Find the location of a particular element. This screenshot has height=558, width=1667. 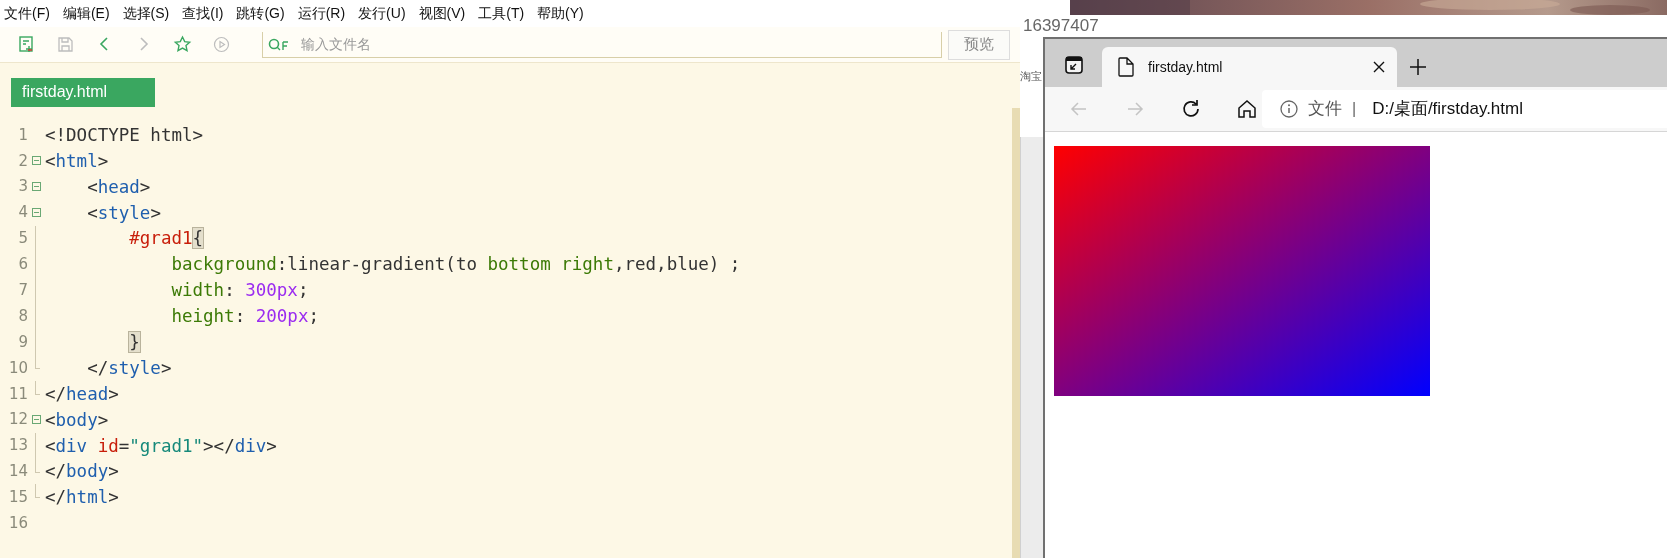

menu-item: 帮助(Y) is located at coordinates (560, 13).